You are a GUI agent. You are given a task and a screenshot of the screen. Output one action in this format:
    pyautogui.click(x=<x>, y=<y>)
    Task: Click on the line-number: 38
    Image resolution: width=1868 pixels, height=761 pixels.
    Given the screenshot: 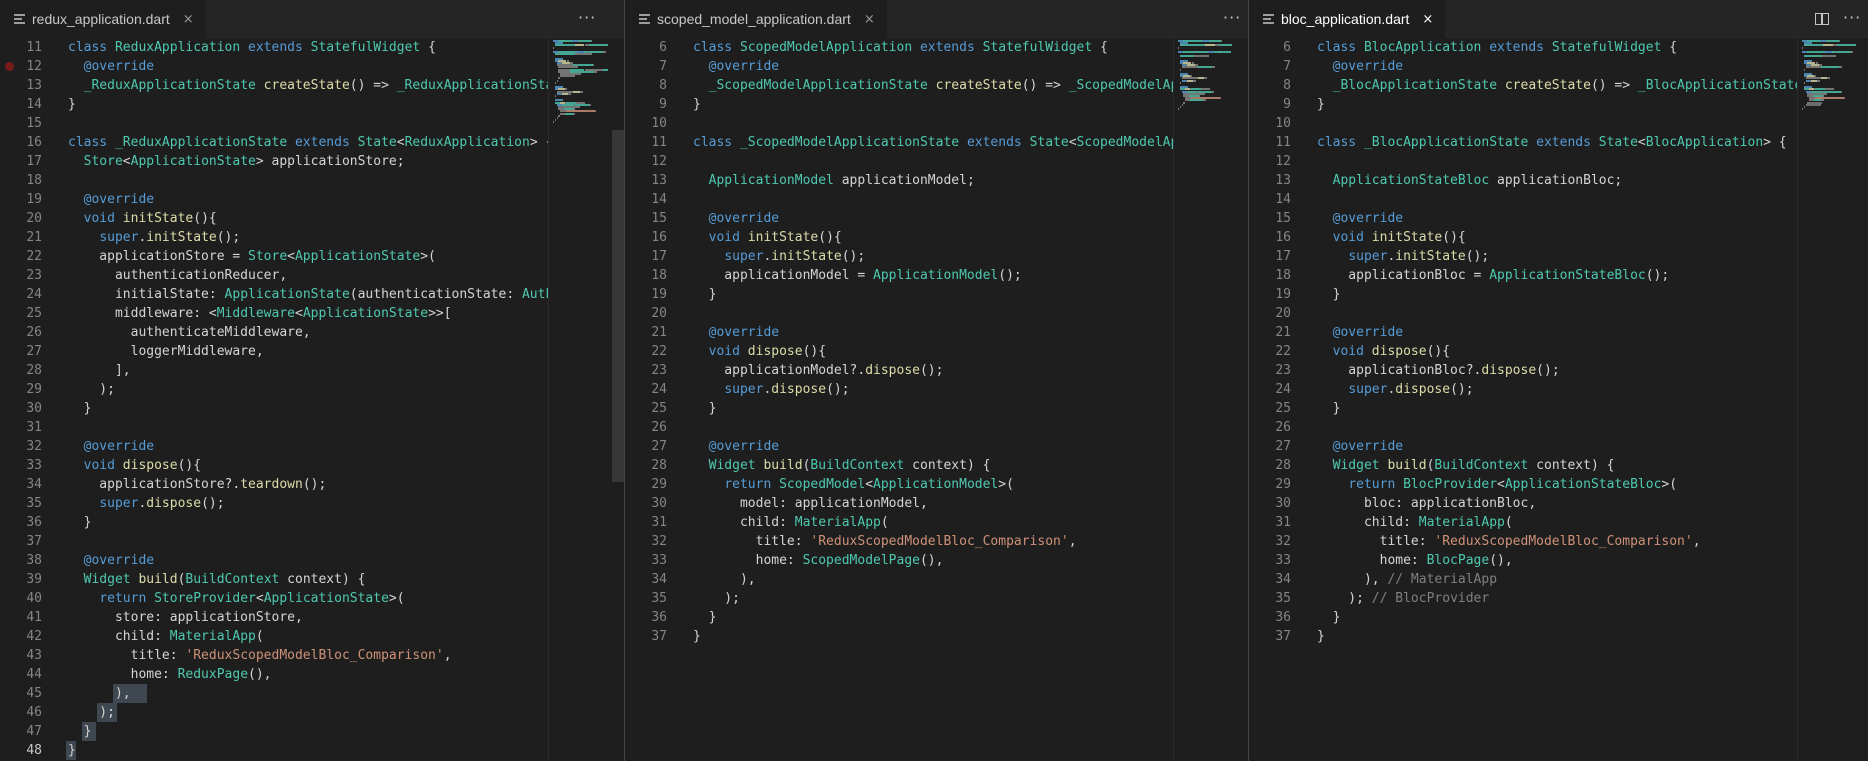 What is the action you would take?
    pyautogui.click(x=21, y=560)
    